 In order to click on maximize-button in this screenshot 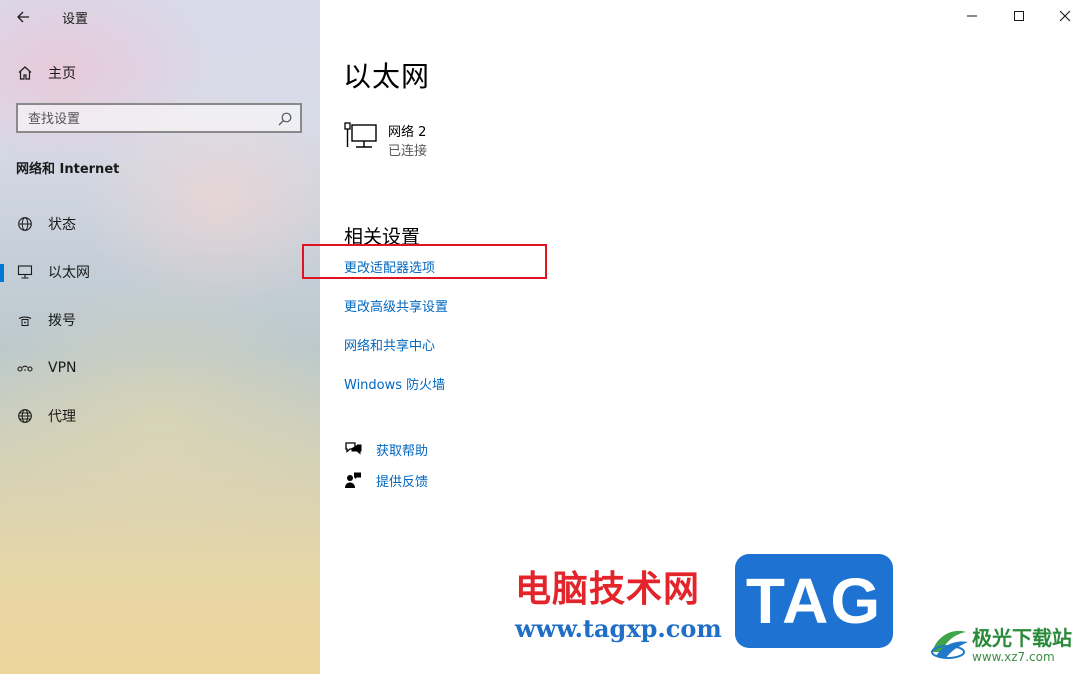, I will do `click(1019, 16)`.